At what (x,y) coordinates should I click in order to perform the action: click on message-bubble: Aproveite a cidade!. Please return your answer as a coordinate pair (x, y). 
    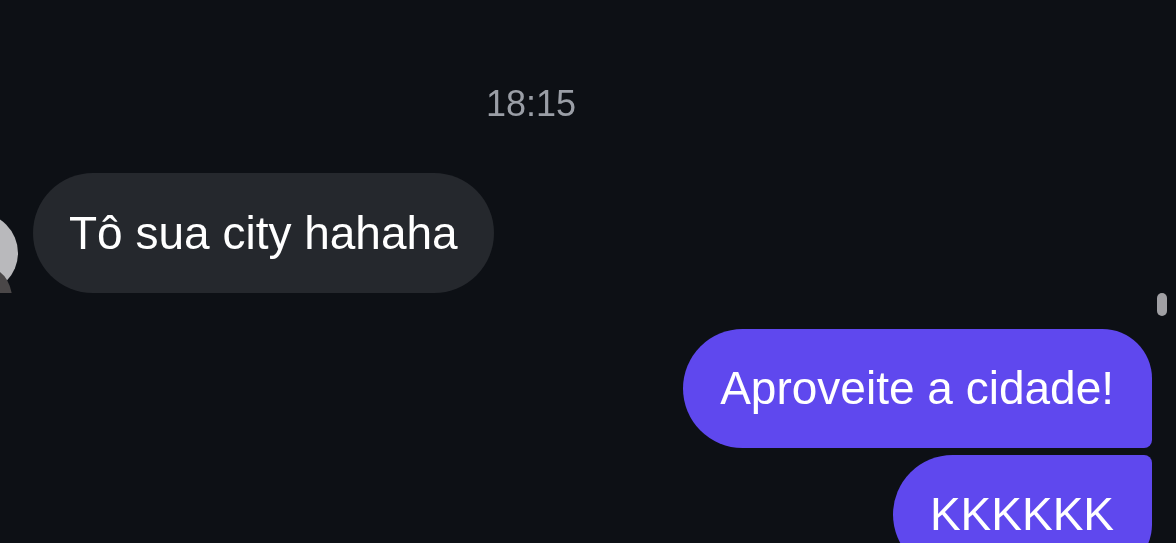
    Looking at the image, I should click on (917, 388).